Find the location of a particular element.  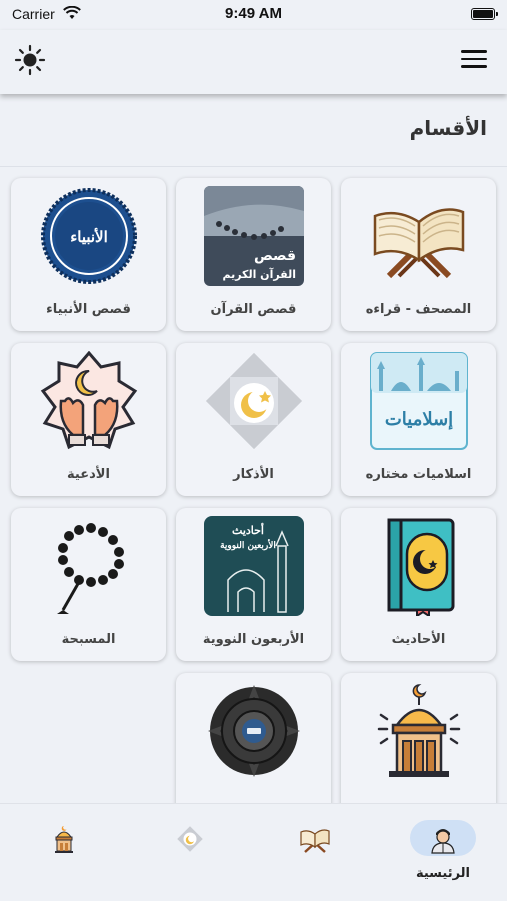

clock: 9:49 AM is located at coordinates (253, 13).